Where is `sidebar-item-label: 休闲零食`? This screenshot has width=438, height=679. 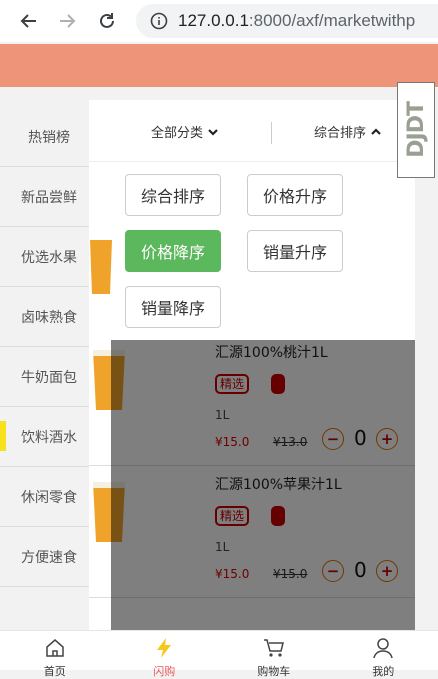 sidebar-item-label: 休闲零食 is located at coordinates (49, 497).